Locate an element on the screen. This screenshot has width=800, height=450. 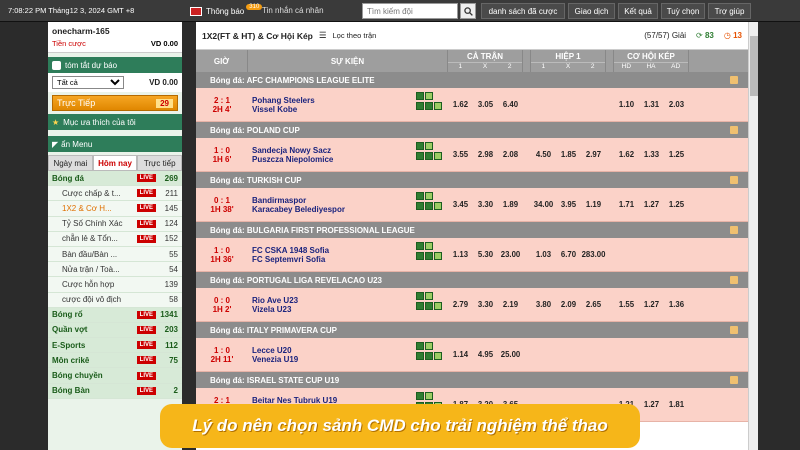
odds-cell: 2.65 is located at coordinates (593, 304).